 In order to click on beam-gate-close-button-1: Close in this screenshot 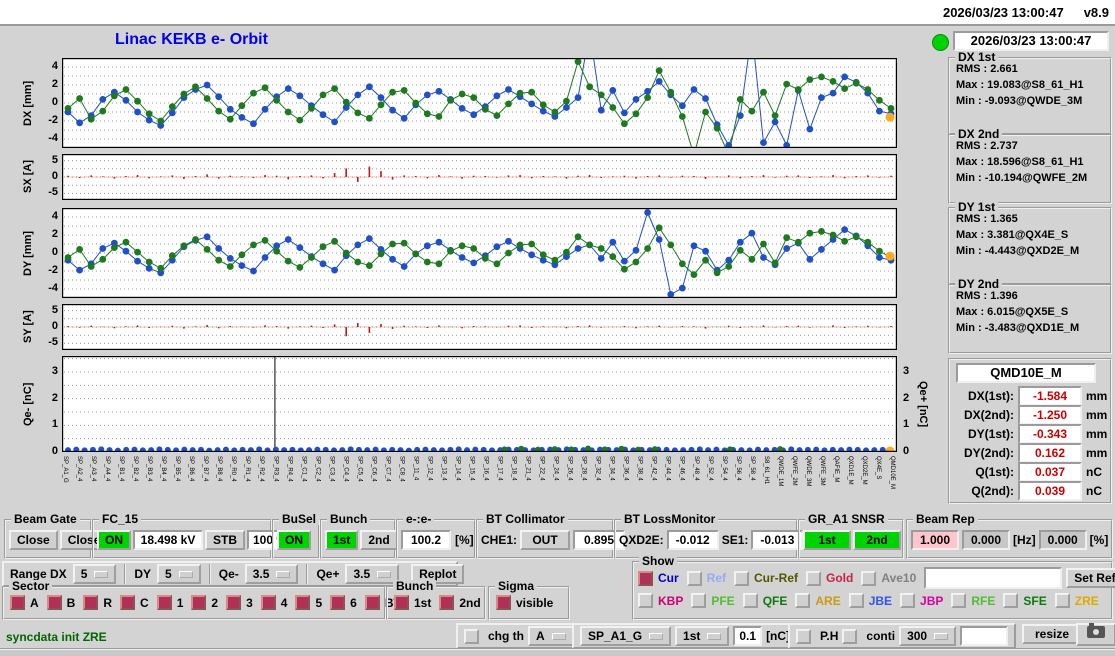, I will do `click(33, 540)`.